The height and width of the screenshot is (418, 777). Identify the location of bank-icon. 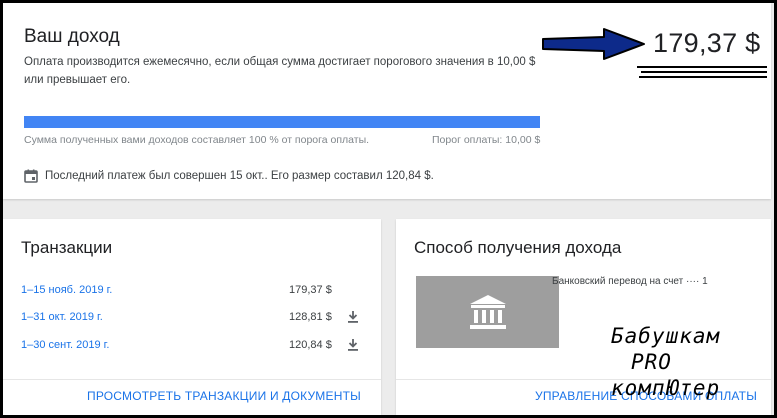
(487, 312).